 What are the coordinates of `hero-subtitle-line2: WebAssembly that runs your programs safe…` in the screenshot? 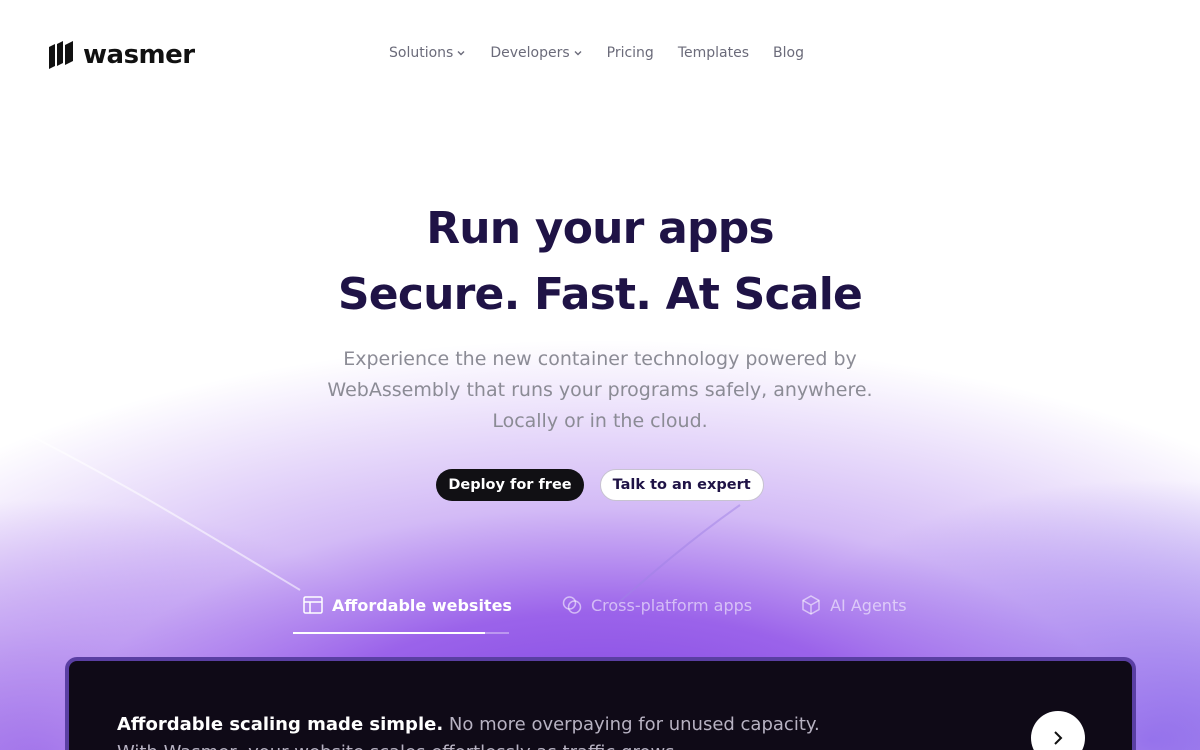 It's located at (600, 390).